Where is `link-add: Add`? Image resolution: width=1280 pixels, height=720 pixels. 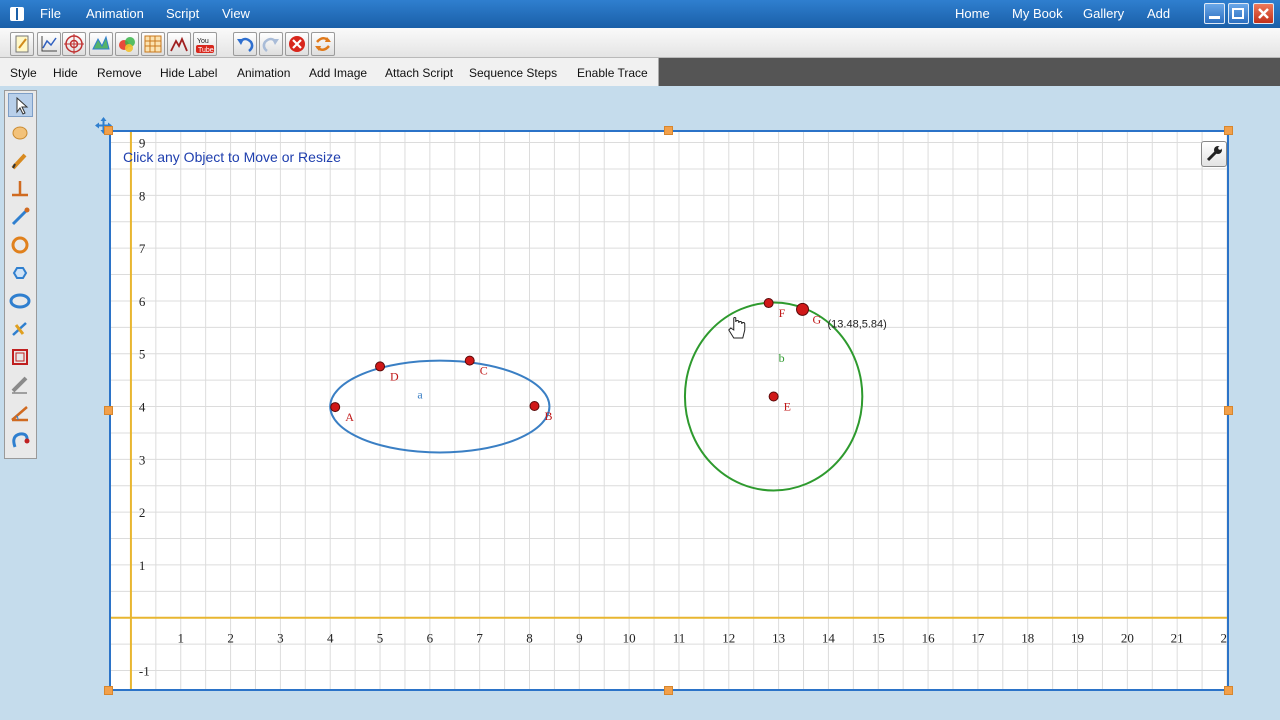
link-add: Add is located at coordinates (1158, 13).